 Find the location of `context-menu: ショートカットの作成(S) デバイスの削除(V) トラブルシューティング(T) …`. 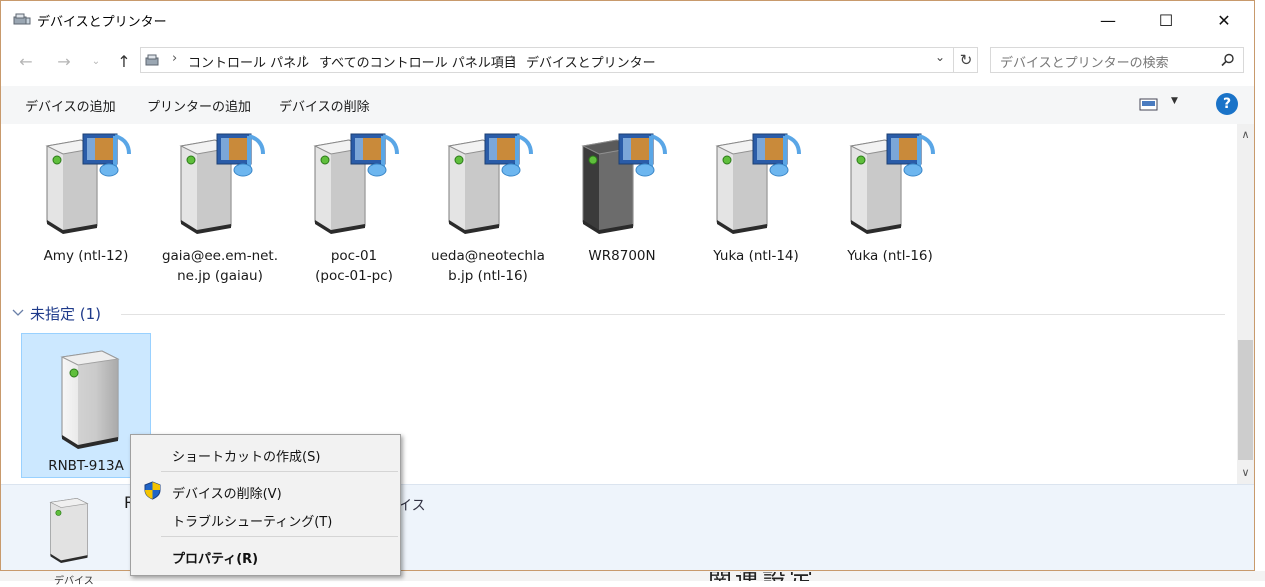

context-menu: ショートカットの作成(S) デバイスの削除(V) トラブルシューティング(T) … is located at coordinates (265, 505).